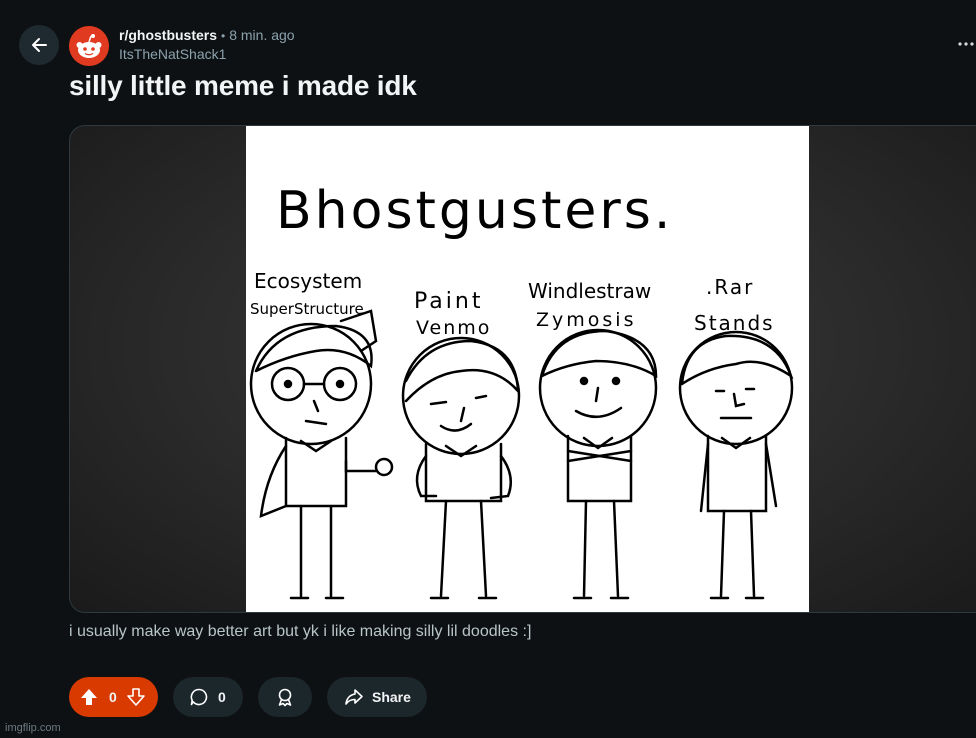  I want to click on back-button, so click(39, 45).